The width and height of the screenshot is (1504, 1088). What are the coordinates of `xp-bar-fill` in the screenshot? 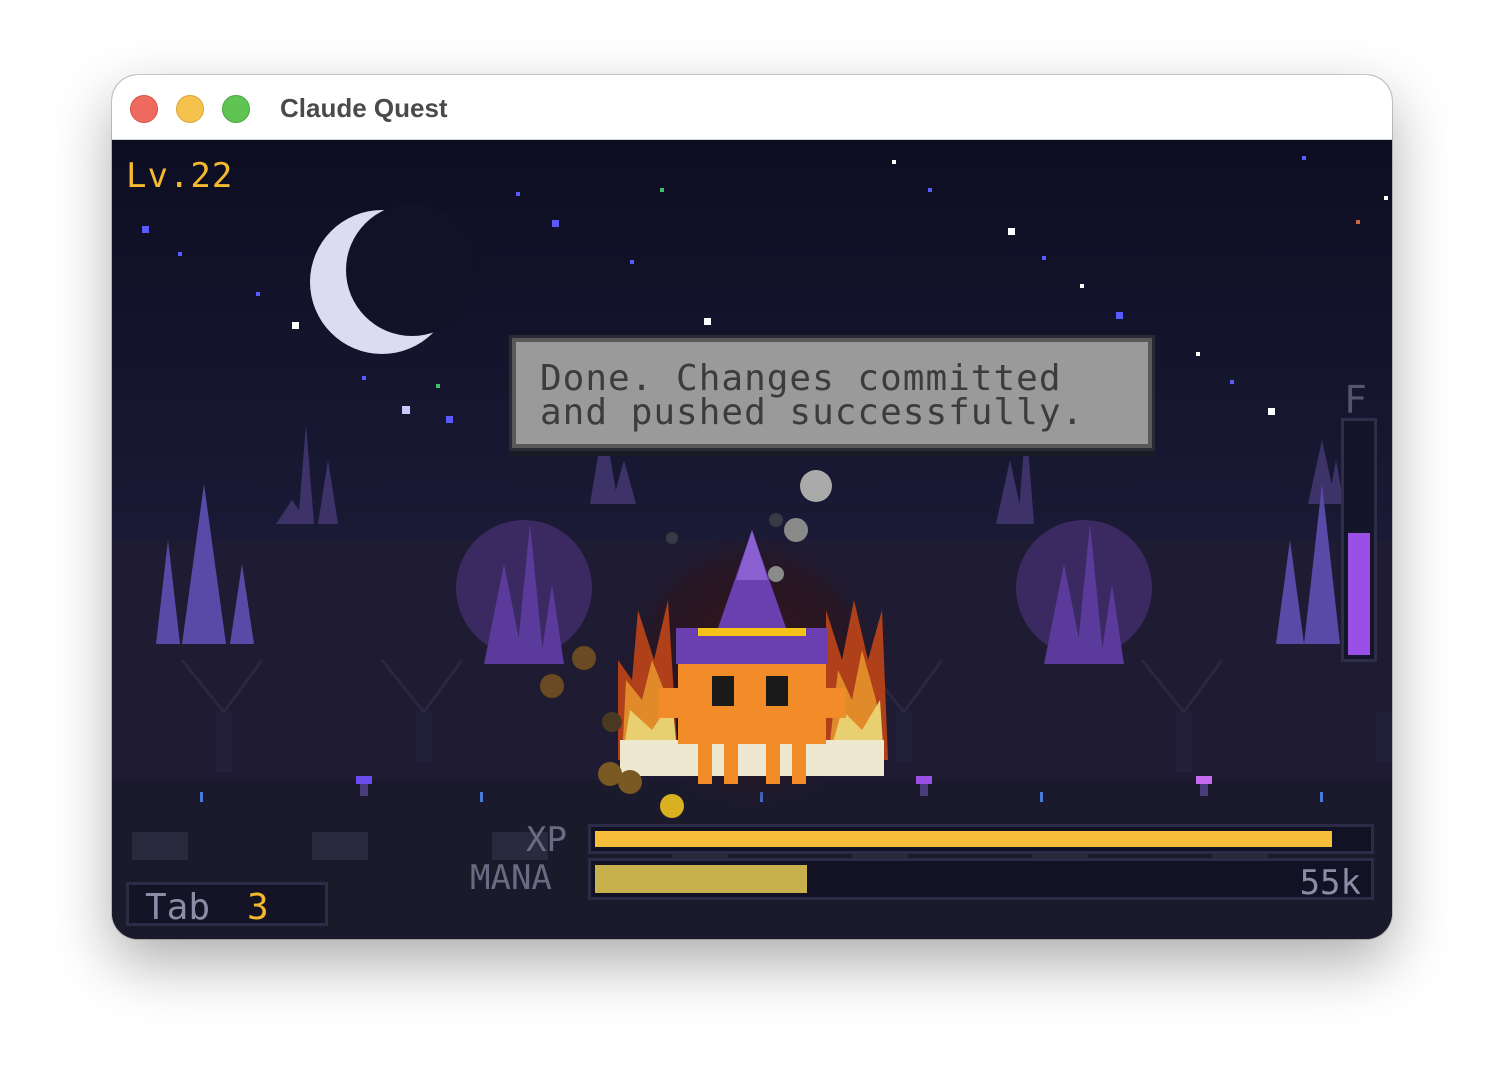 It's located at (964, 839).